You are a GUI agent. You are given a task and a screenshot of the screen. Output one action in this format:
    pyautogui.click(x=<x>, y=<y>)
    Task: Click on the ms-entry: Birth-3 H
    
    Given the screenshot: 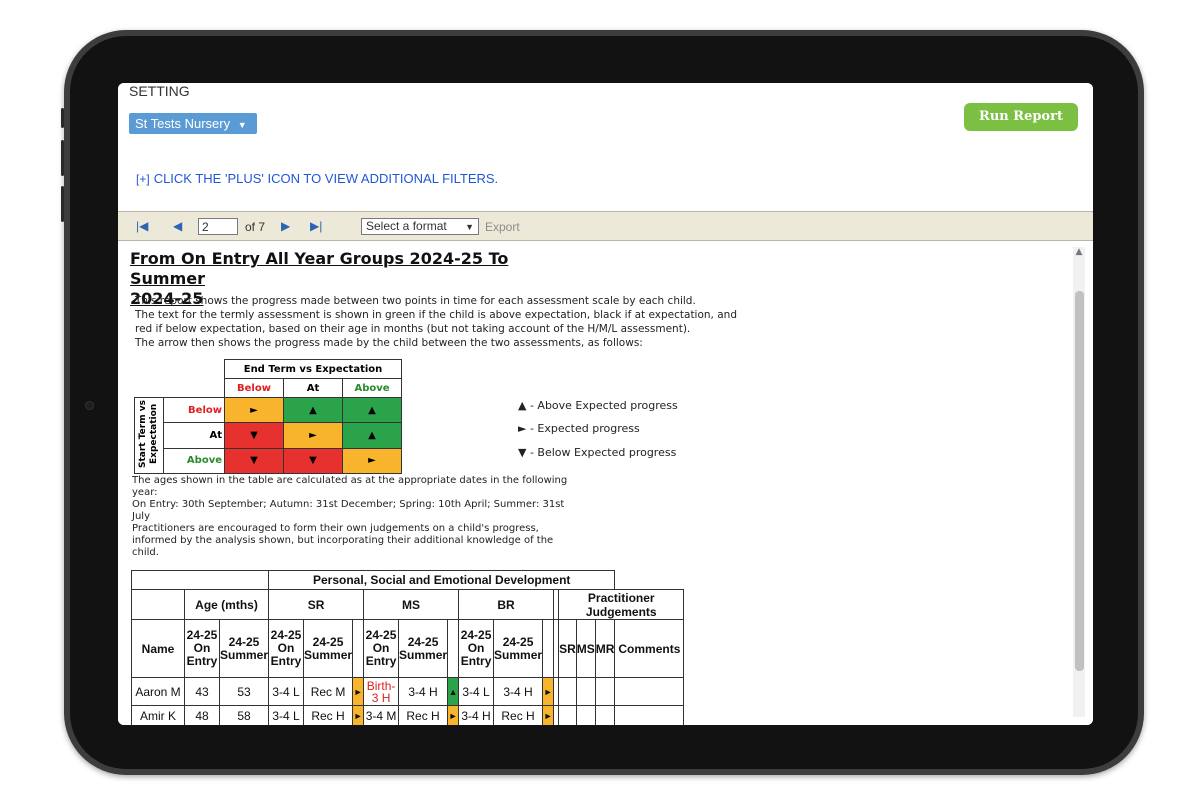 What is the action you would take?
    pyautogui.click(x=381, y=691)
    